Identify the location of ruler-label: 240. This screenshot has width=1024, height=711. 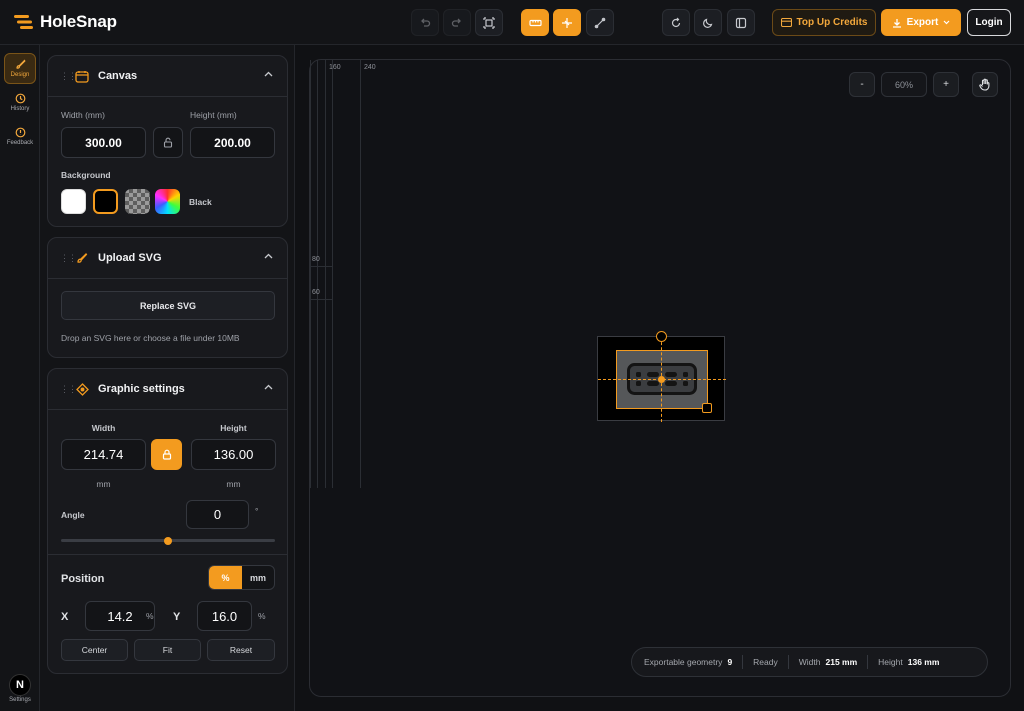
(370, 67).